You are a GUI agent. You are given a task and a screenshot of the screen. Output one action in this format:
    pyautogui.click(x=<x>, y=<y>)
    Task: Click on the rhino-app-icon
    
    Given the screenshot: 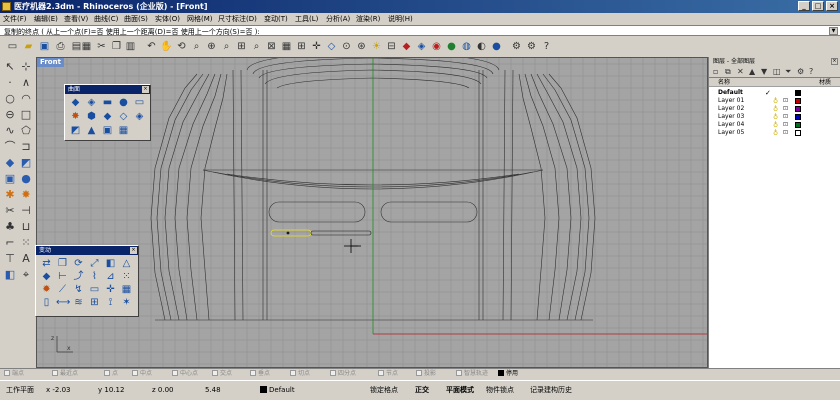 What is the action you would take?
    pyautogui.click(x=6, y=6)
    